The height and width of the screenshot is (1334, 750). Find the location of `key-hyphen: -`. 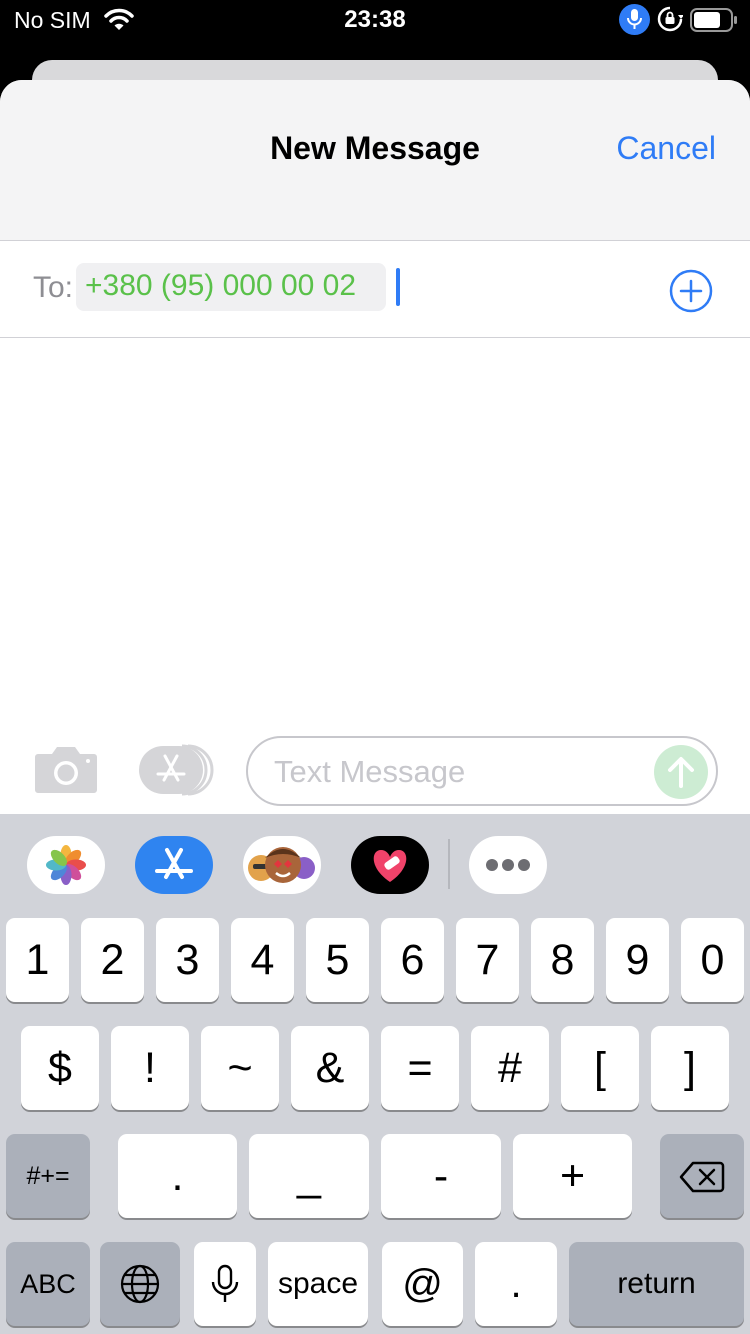

key-hyphen: - is located at coordinates (441, 1176).